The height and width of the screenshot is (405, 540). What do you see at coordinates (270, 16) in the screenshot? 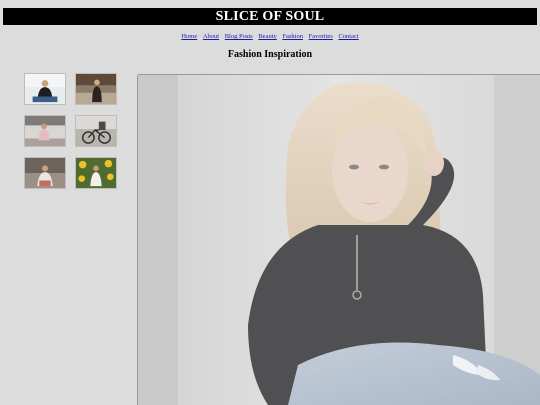
I see `site-title: SLICE OF SOUL` at bounding box center [270, 16].